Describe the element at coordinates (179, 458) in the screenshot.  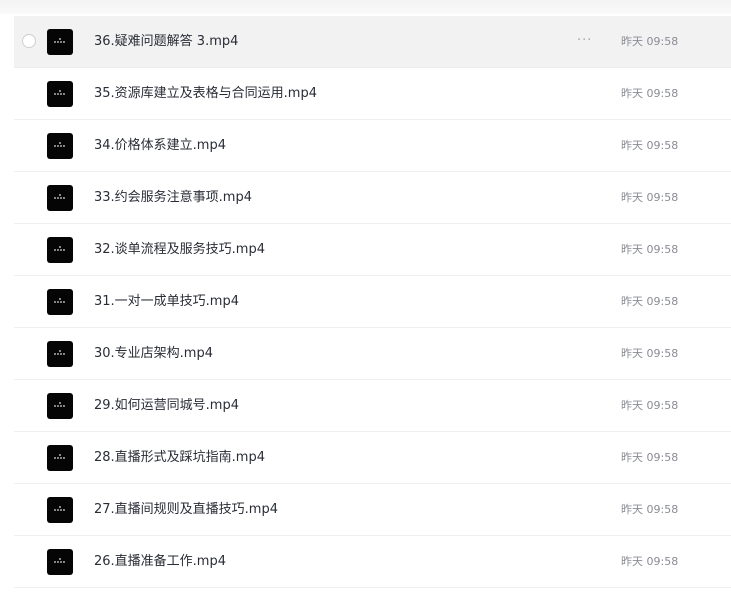
I see `file-name: 28.直播形式及踩坑指南.mp4` at that location.